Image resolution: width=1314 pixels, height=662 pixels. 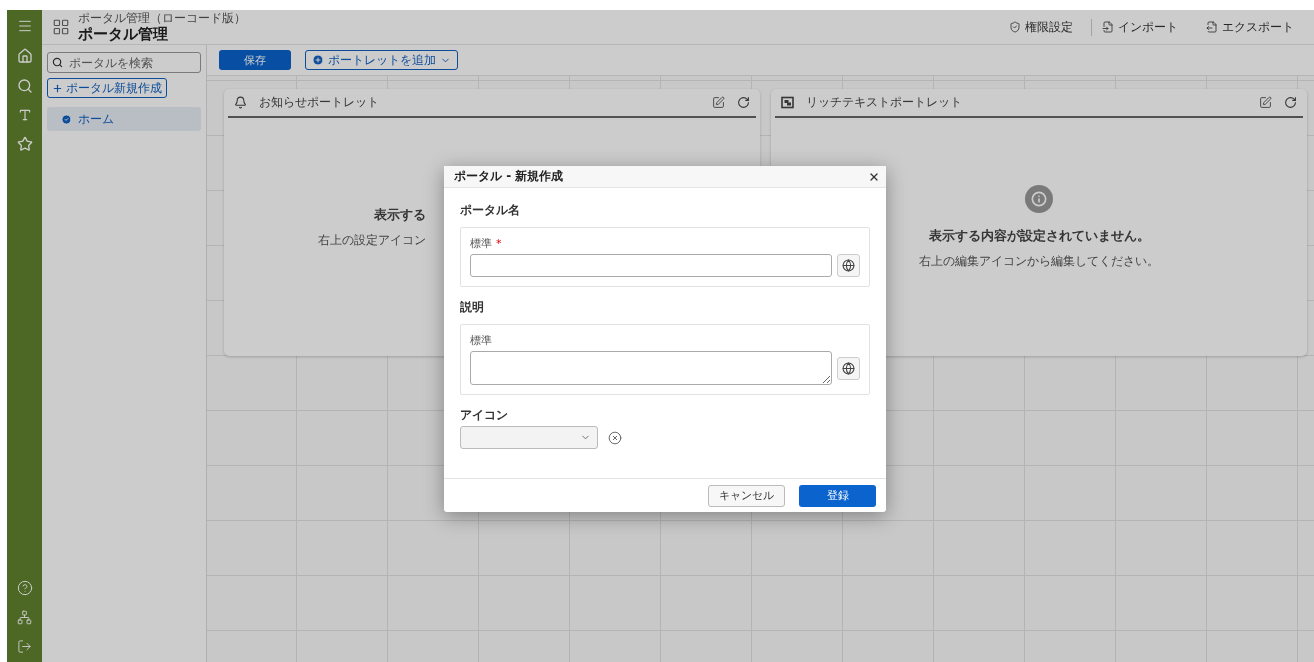 What do you see at coordinates (884, 102) in the screenshot?
I see `portlet-title: リッチテキストポートレット` at bounding box center [884, 102].